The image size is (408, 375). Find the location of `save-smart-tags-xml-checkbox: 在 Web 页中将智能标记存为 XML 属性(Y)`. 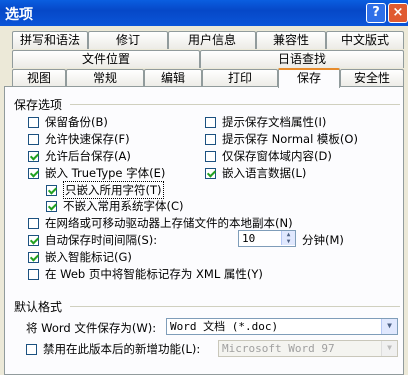

save-smart-tags-xml-checkbox: 在 Web 页中将智能标记存为 XML 属性(Y) is located at coordinates (145, 274).